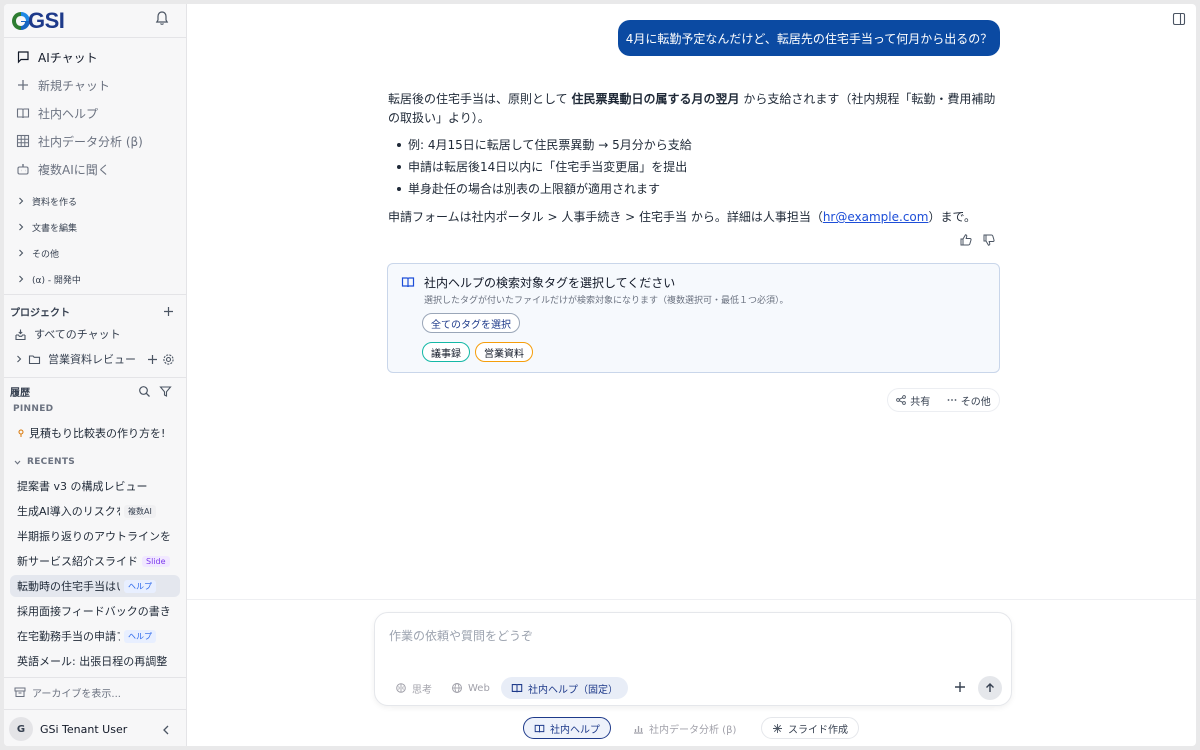 This screenshot has height=750, width=1200. I want to click on projects-heading-label: プロジェクト, so click(40, 313).